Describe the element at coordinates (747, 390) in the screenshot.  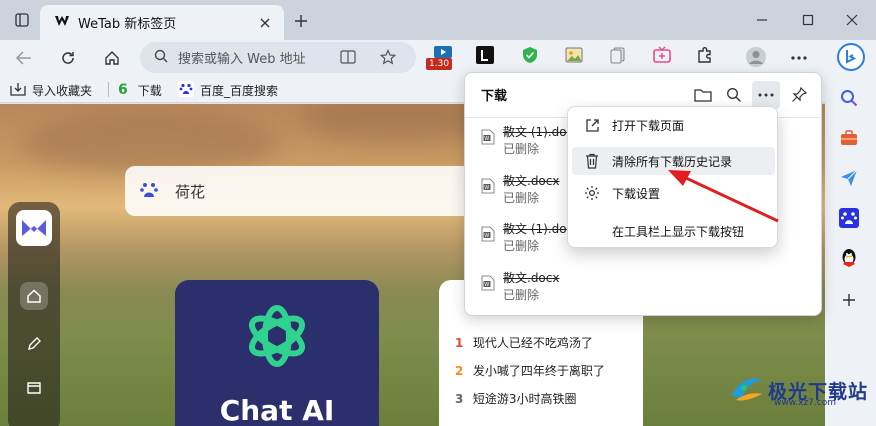
I see `watermark-logo-icon` at that location.